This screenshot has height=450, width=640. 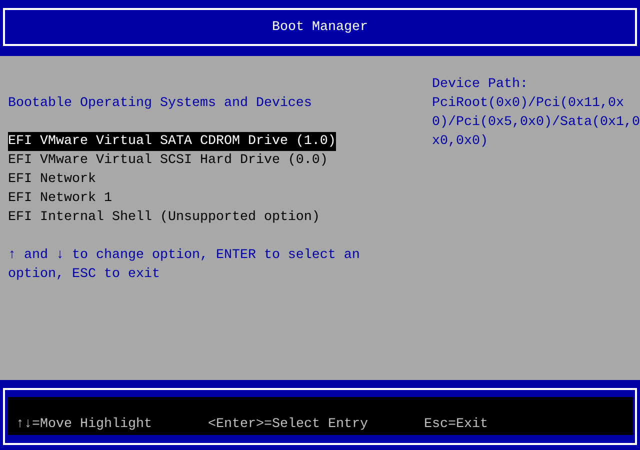 I want to click on boot-option: EFI Internal Shell (Unsupported option), so click(x=164, y=217).